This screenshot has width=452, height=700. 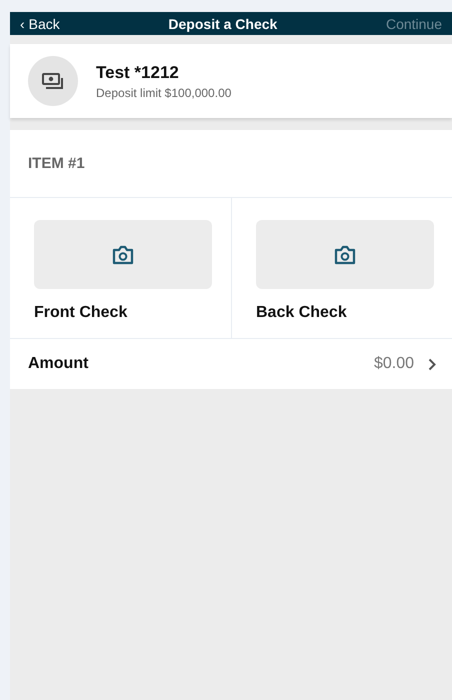 What do you see at coordinates (138, 72) in the screenshot?
I see `account-name: Test *1212` at bounding box center [138, 72].